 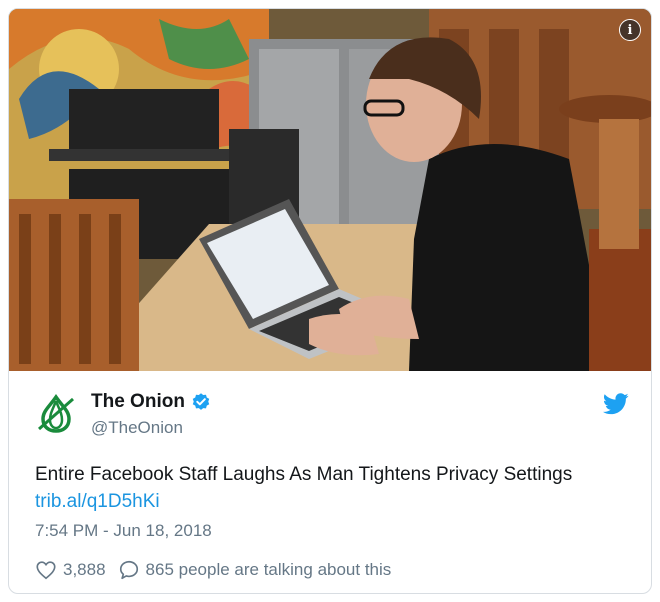 What do you see at coordinates (46, 570) in the screenshot?
I see `heart-icon` at bounding box center [46, 570].